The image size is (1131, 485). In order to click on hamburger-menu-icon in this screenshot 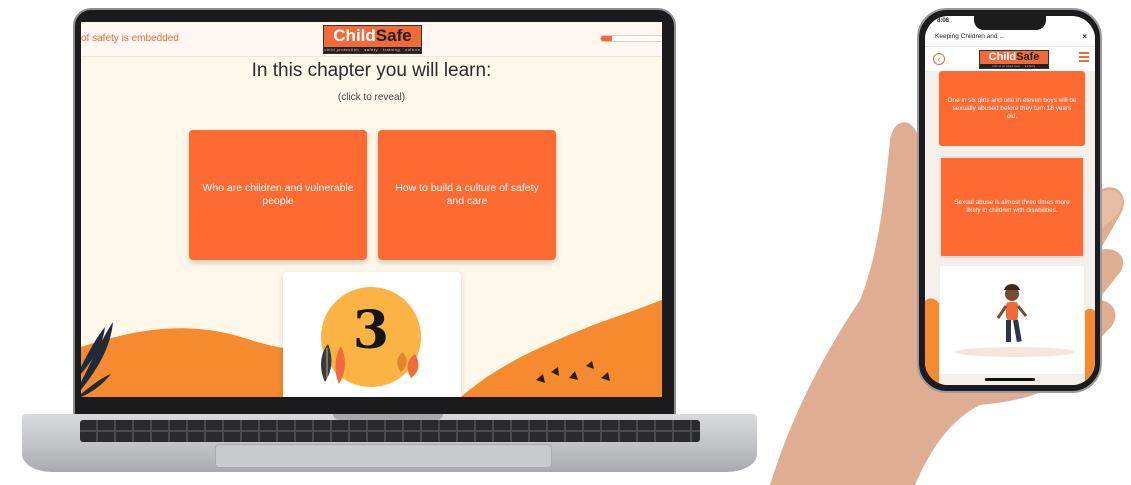, I will do `click(1084, 58)`.